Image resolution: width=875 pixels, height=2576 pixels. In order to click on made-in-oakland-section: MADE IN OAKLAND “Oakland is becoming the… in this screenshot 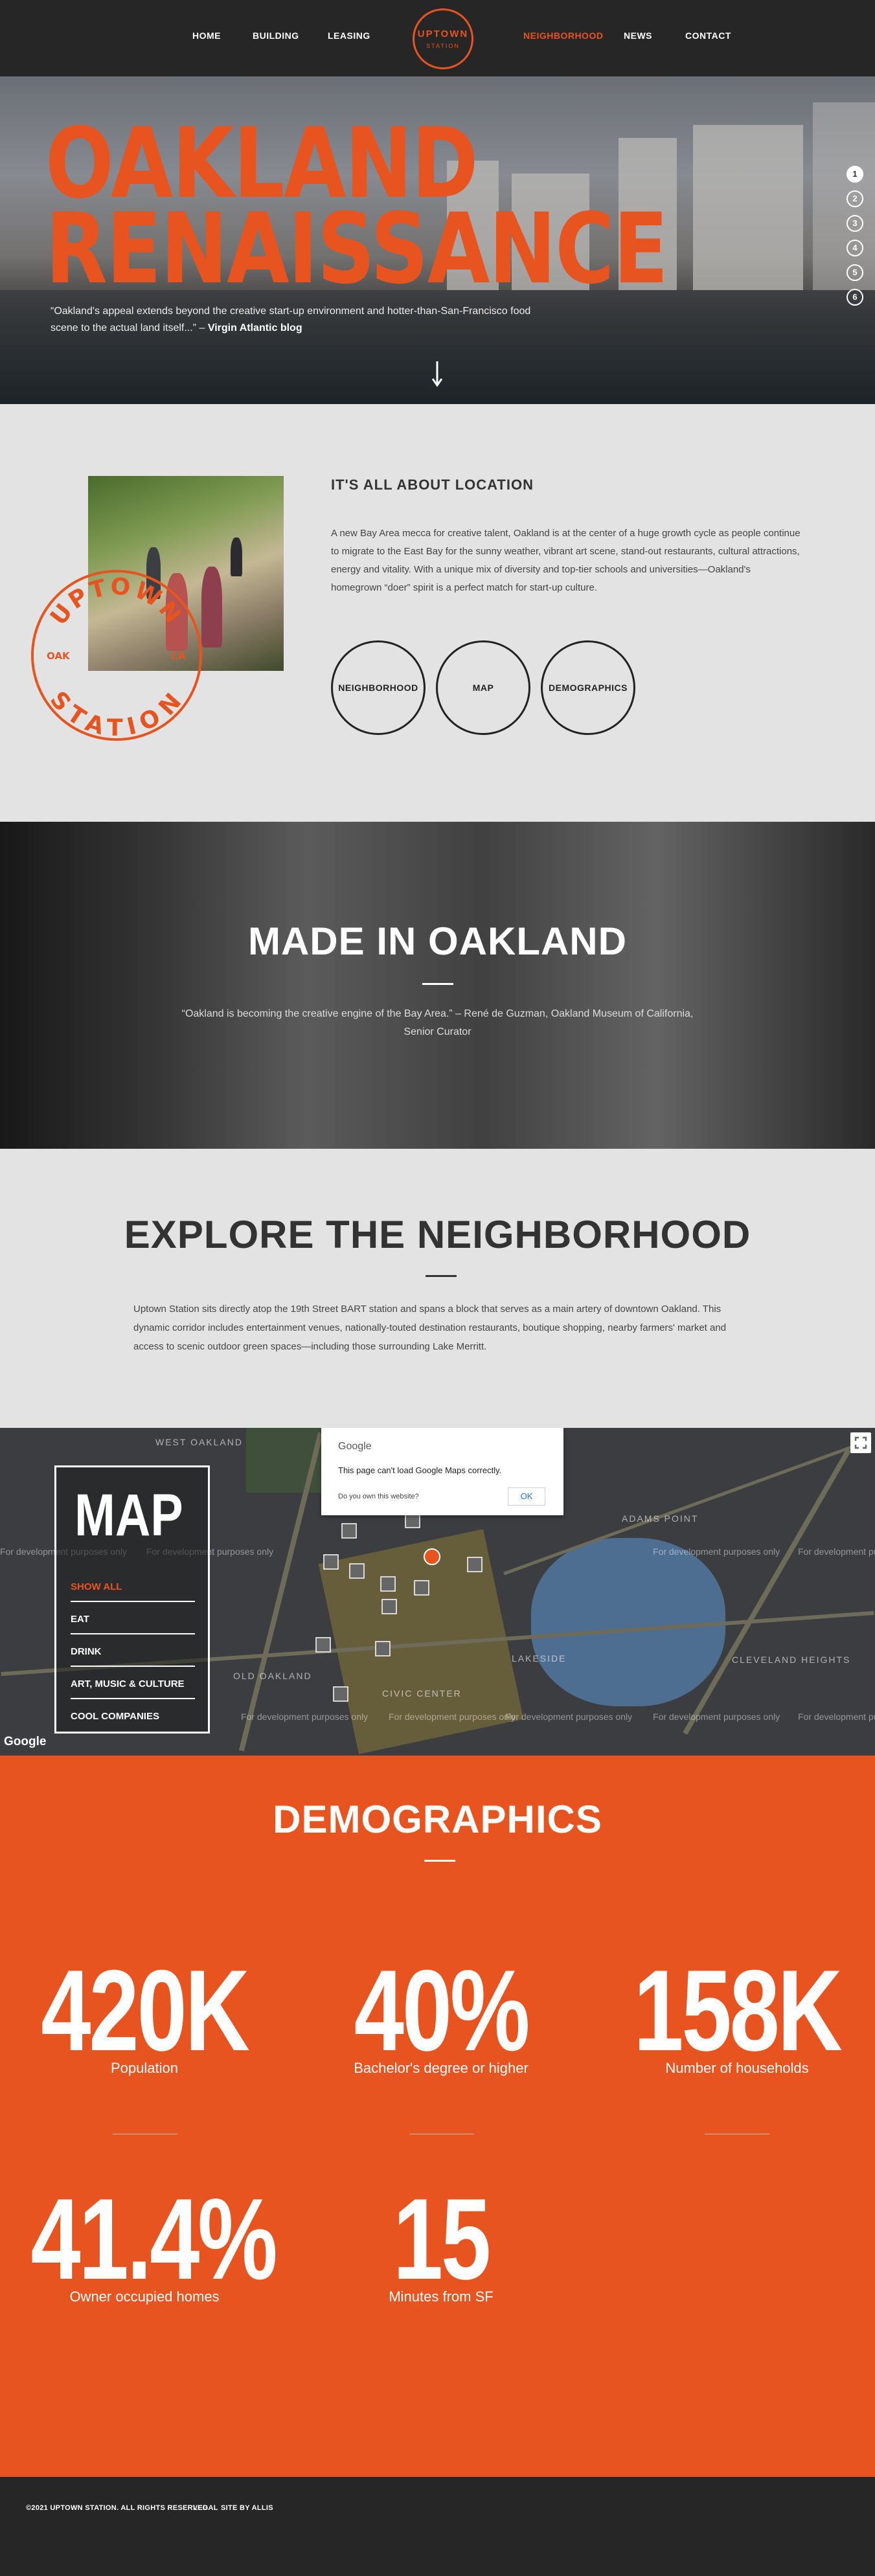, I will do `click(437, 986)`.